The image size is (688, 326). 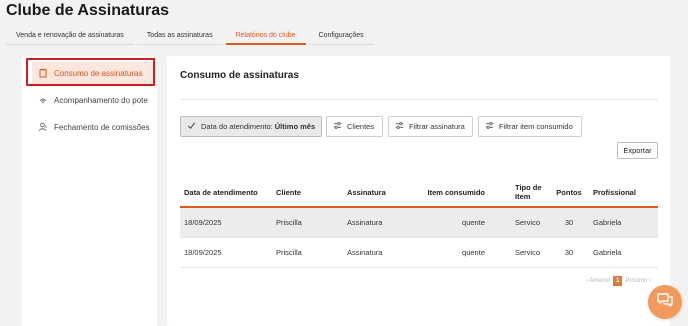 What do you see at coordinates (307, 193) in the screenshot?
I see `column-header: Cliente` at bounding box center [307, 193].